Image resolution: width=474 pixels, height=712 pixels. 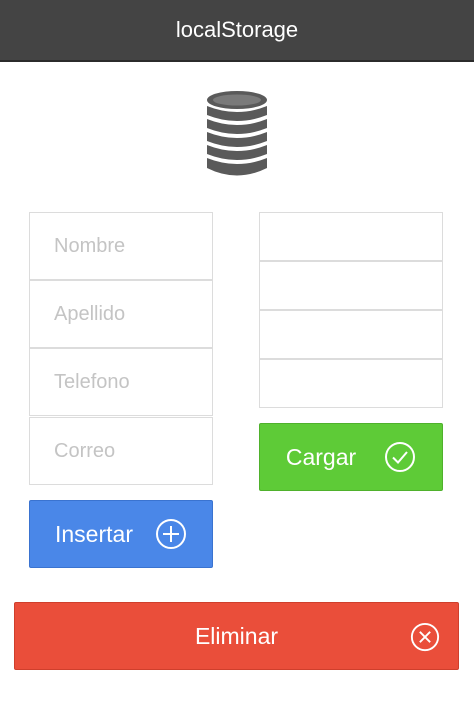 I want to click on plus-circle-icon, so click(x=171, y=534).